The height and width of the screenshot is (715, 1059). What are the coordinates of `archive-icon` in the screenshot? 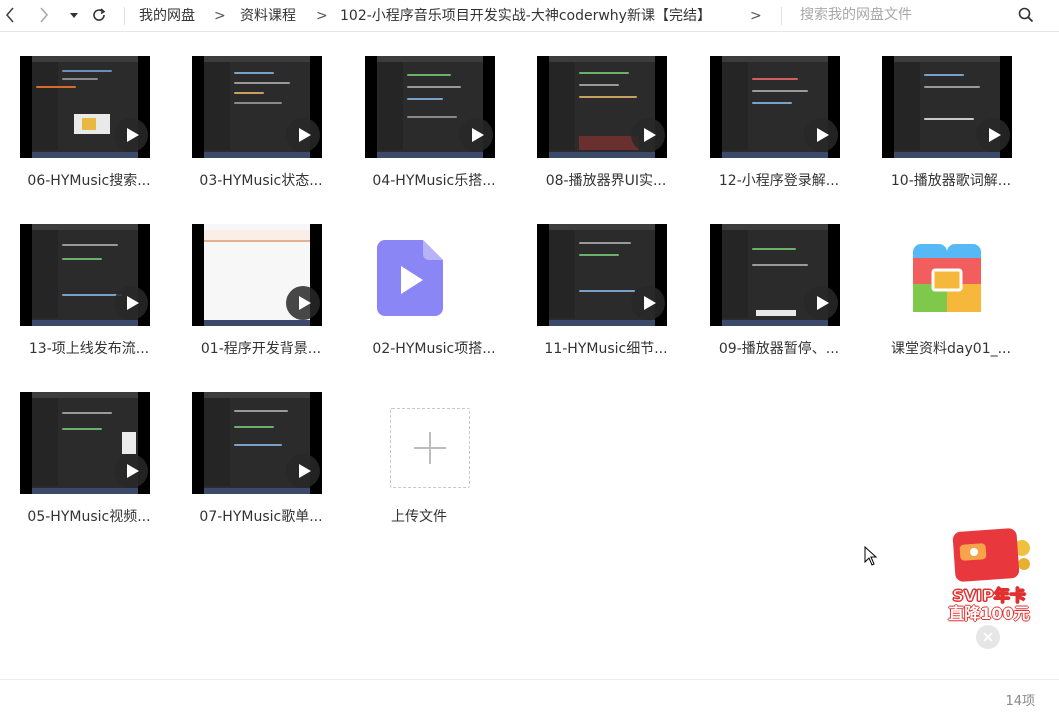 It's located at (947, 278).